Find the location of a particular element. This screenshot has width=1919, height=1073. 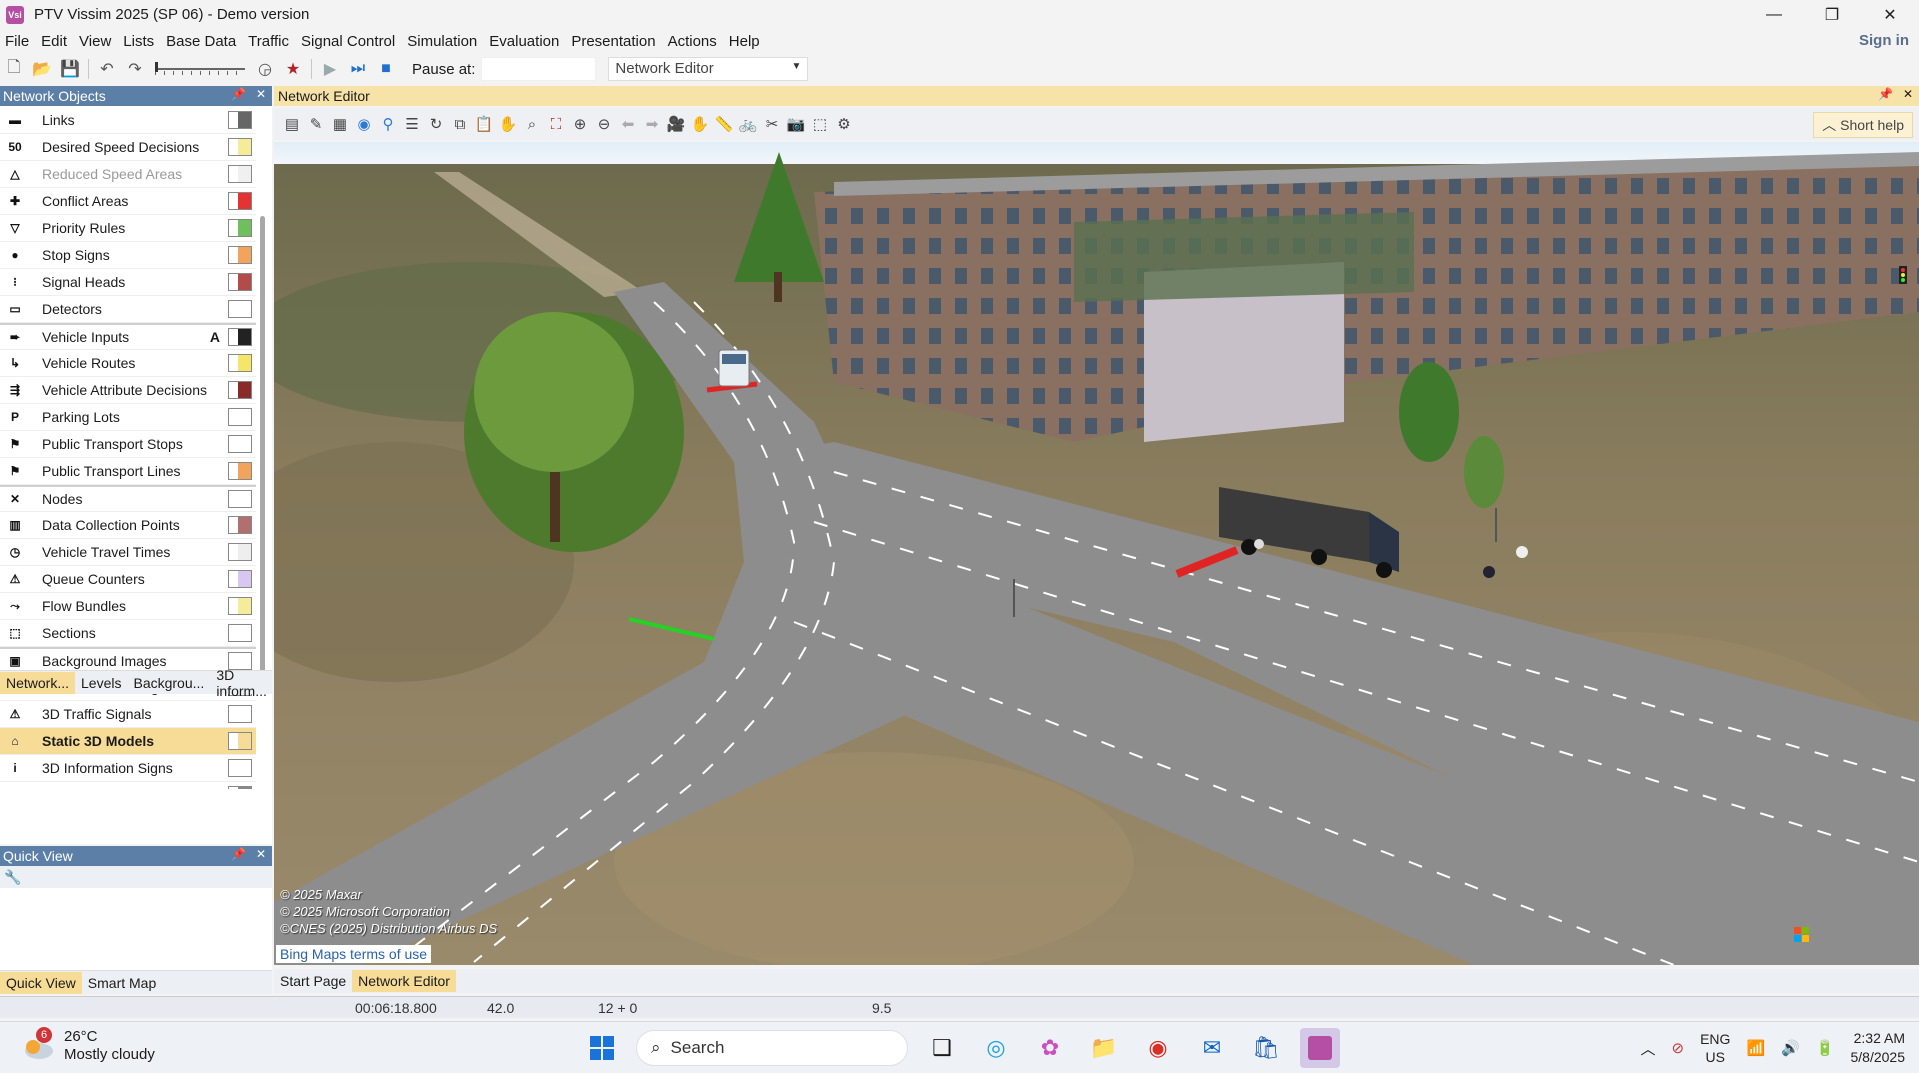

network-object-row: ▬ Links is located at coordinates (128, 120).